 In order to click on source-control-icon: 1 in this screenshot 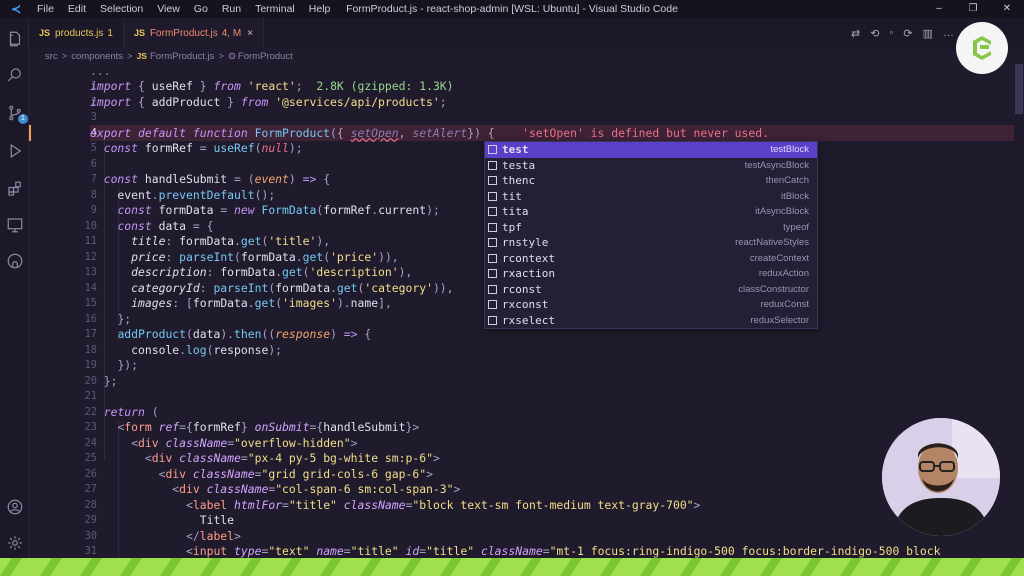, I will do `click(16, 113)`.